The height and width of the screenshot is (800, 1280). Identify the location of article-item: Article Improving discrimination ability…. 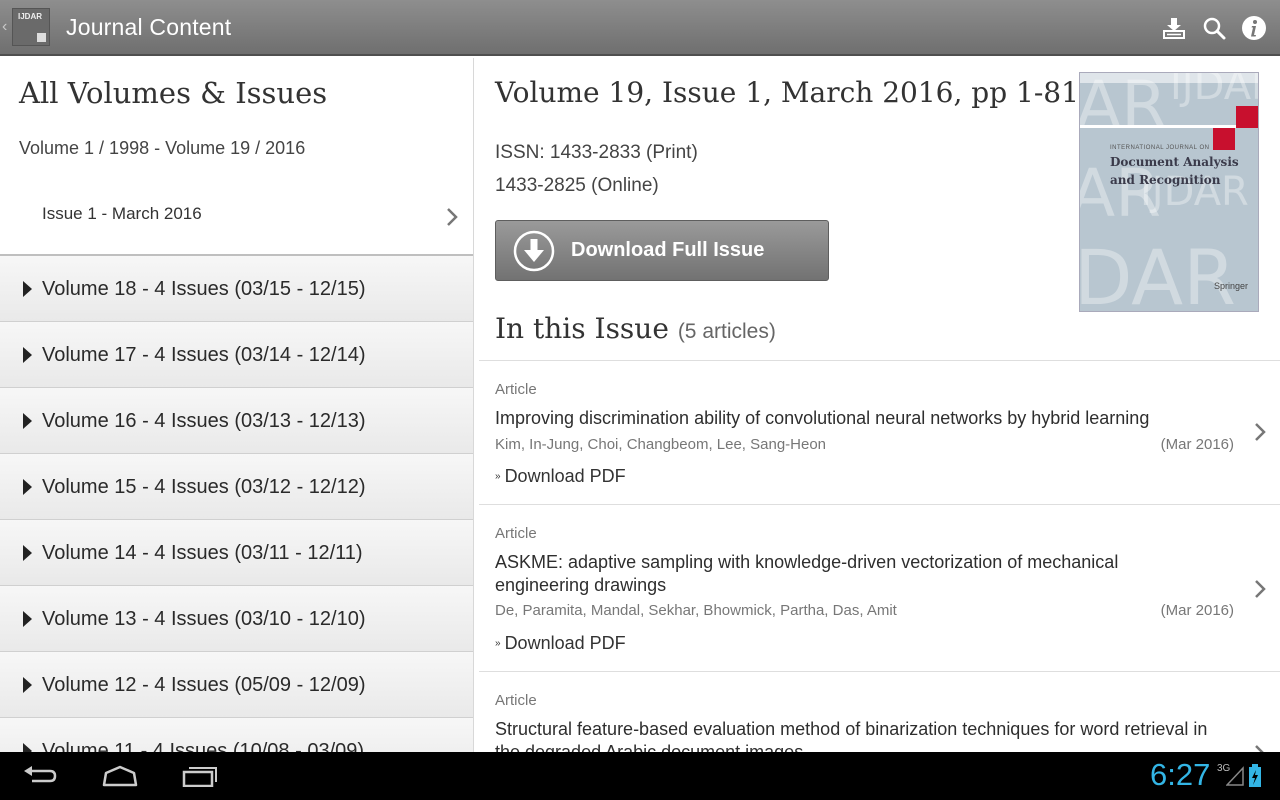
(879, 432).